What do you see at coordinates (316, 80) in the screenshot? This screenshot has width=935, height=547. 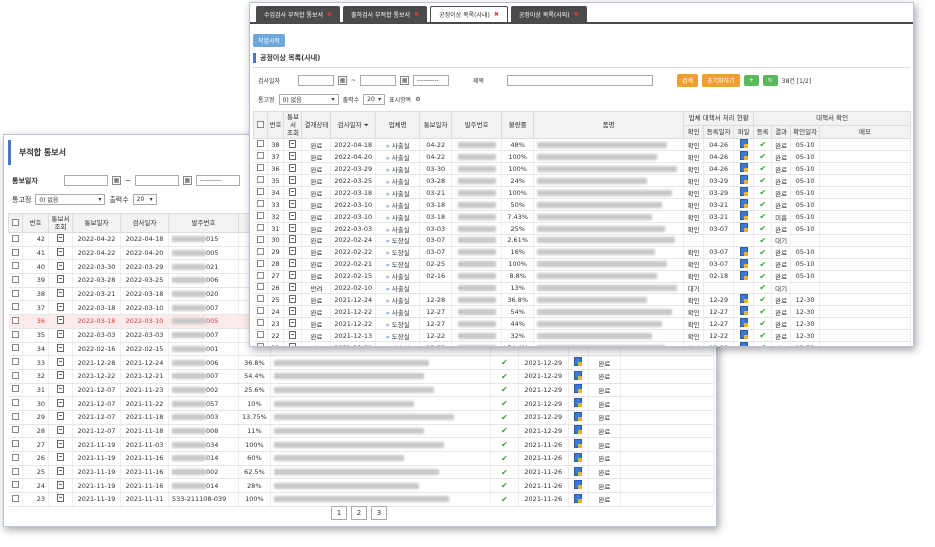 I see `date-from-input` at bounding box center [316, 80].